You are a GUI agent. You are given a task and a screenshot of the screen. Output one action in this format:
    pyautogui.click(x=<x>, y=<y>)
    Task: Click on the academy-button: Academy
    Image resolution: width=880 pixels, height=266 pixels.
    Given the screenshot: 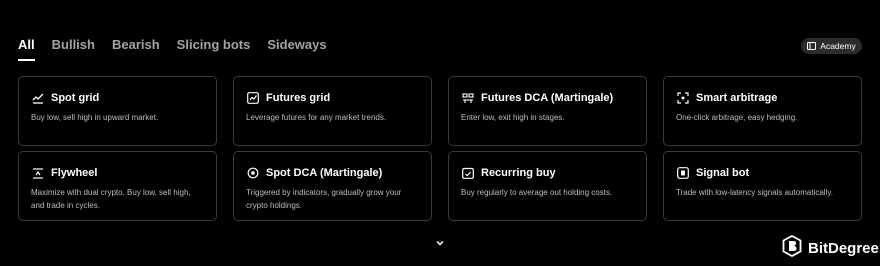 What is the action you would take?
    pyautogui.click(x=831, y=46)
    